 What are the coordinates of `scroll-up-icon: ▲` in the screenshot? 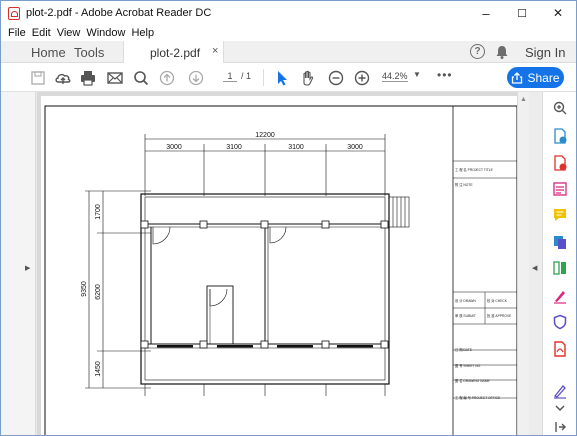 It's located at (523, 99).